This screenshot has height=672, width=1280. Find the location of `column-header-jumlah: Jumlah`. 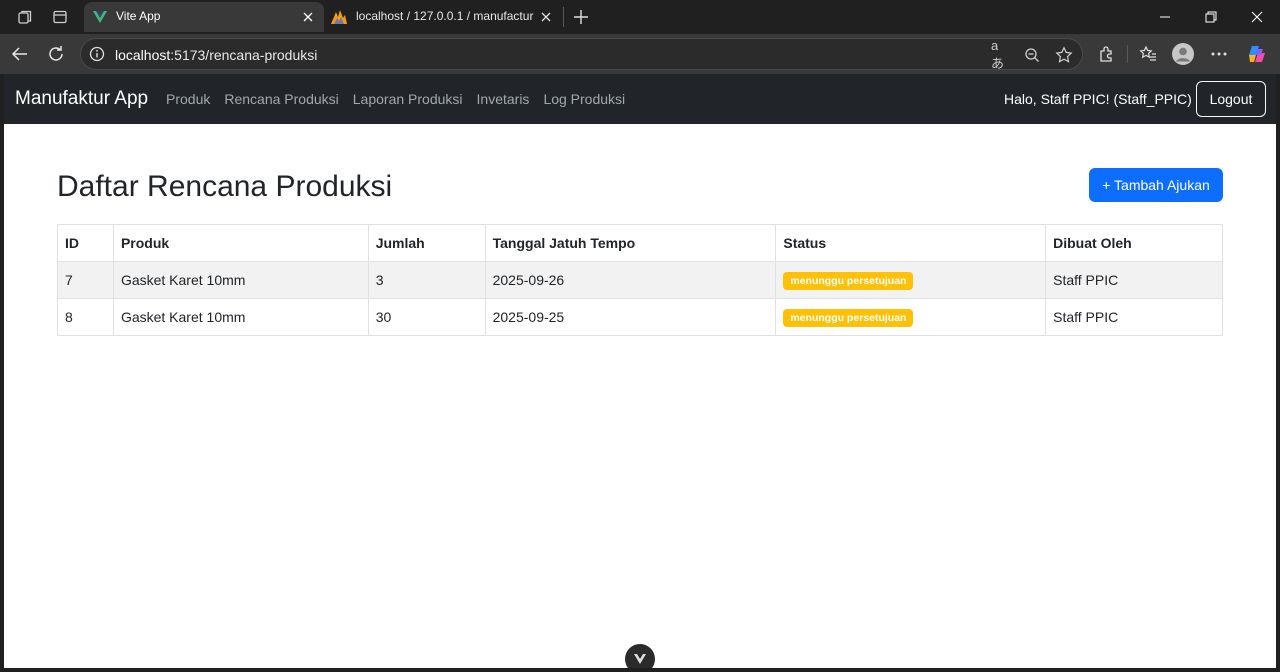

column-header-jumlah: Jumlah is located at coordinates (426, 243).